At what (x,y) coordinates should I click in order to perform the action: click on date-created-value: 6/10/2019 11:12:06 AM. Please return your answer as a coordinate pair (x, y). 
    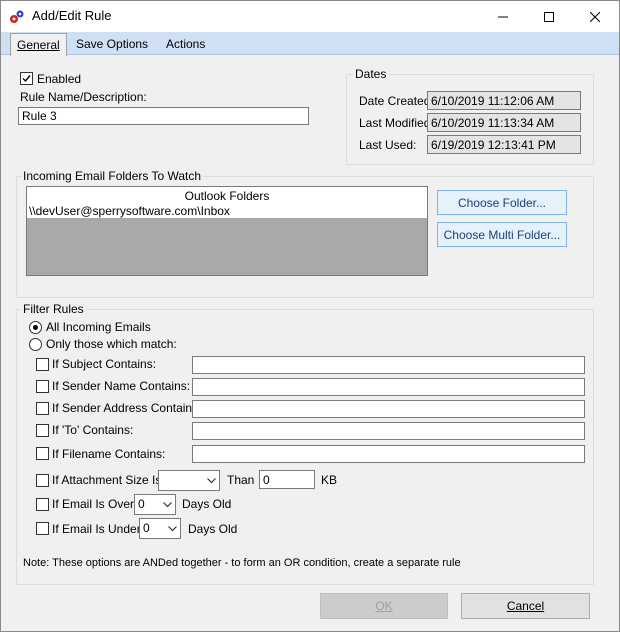
    Looking at the image, I should click on (504, 100).